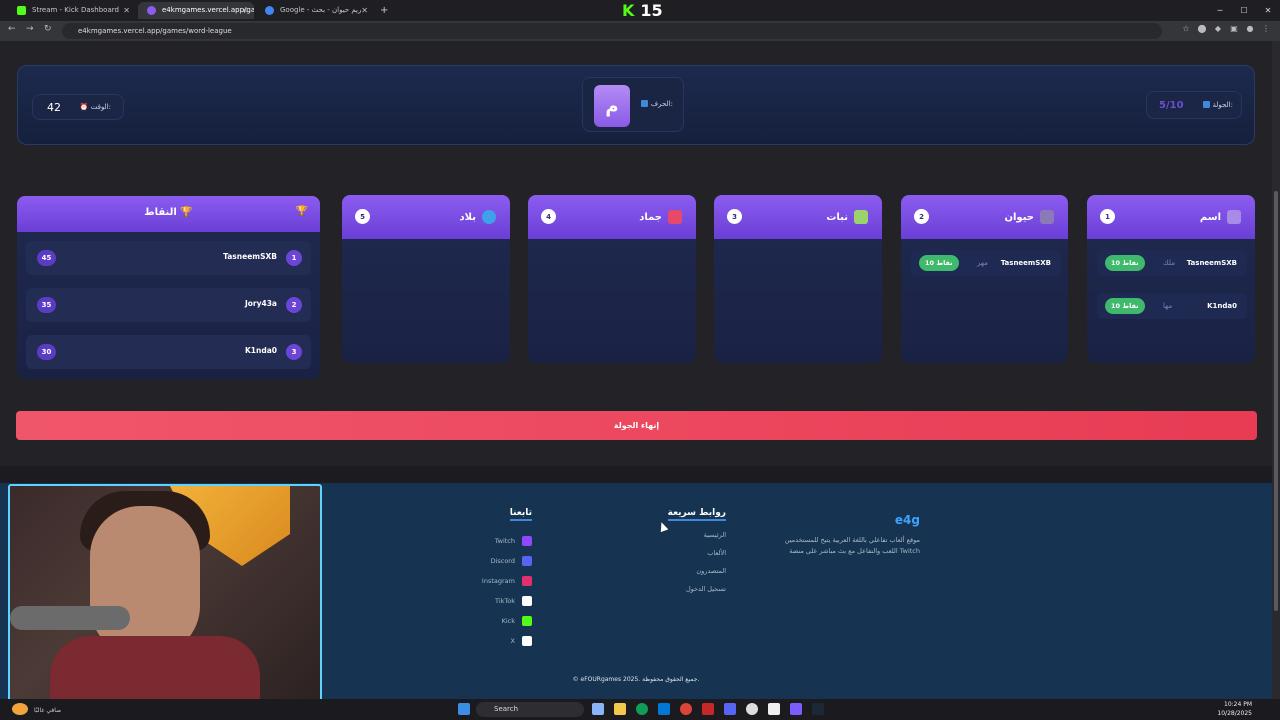  I want to click on window-controls: ─ ☐ ✕, so click(1244, 10).